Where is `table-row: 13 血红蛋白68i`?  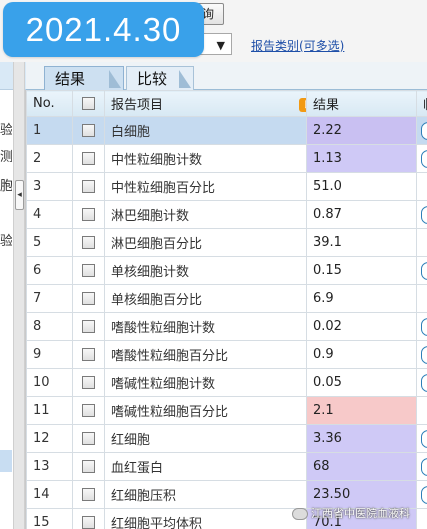
table-row: 13 血红蛋白68i is located at coordinates (226, 466).